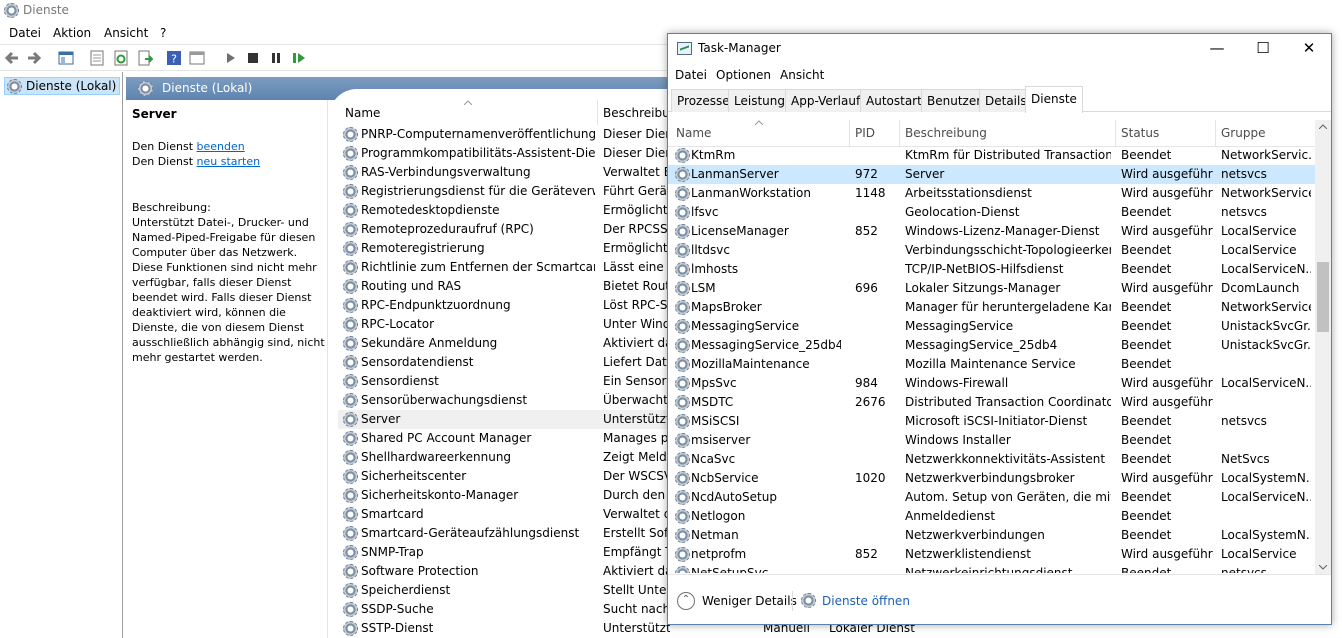  I want to click on service-row: Speicherdienst Stellt Unters, so click(504, 590).